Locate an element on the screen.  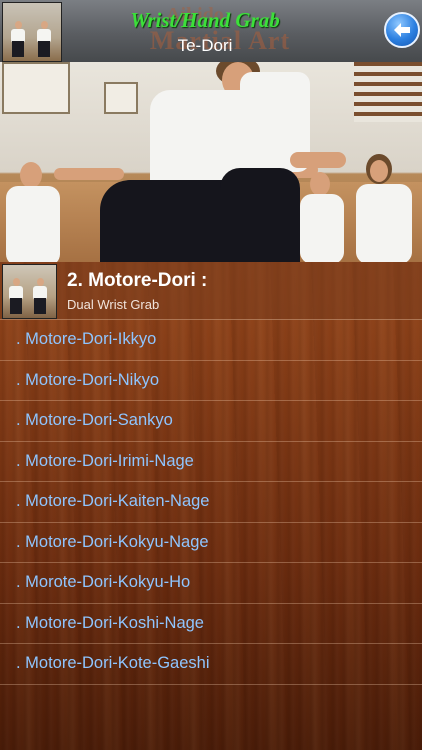
back-button is located at coordinates (402, 30).